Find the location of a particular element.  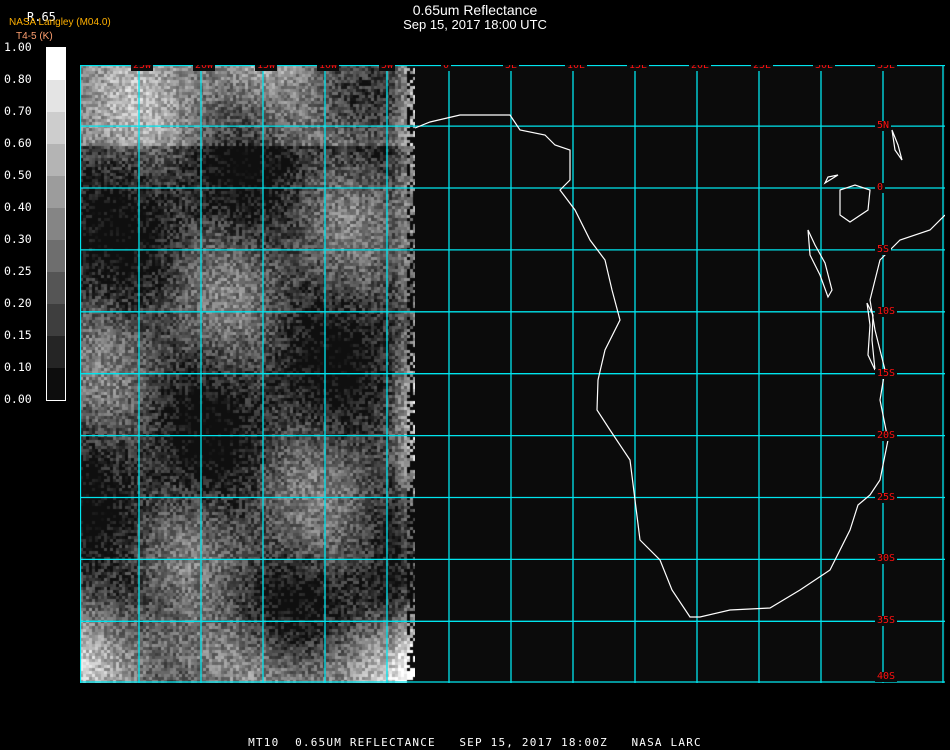

colorbar-tick-label: 0.60 is located at coordinates (18, 143).